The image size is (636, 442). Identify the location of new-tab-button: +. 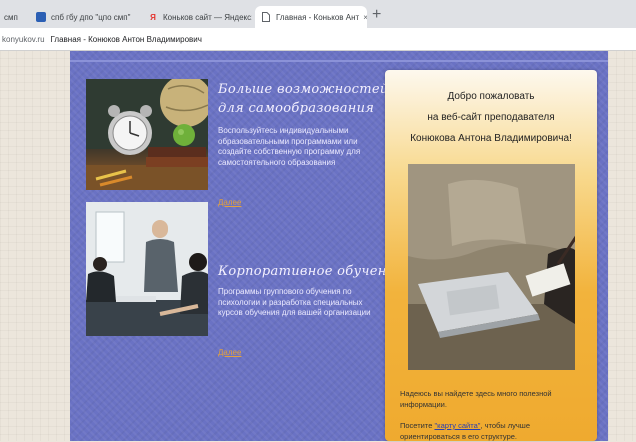
(376, 15).